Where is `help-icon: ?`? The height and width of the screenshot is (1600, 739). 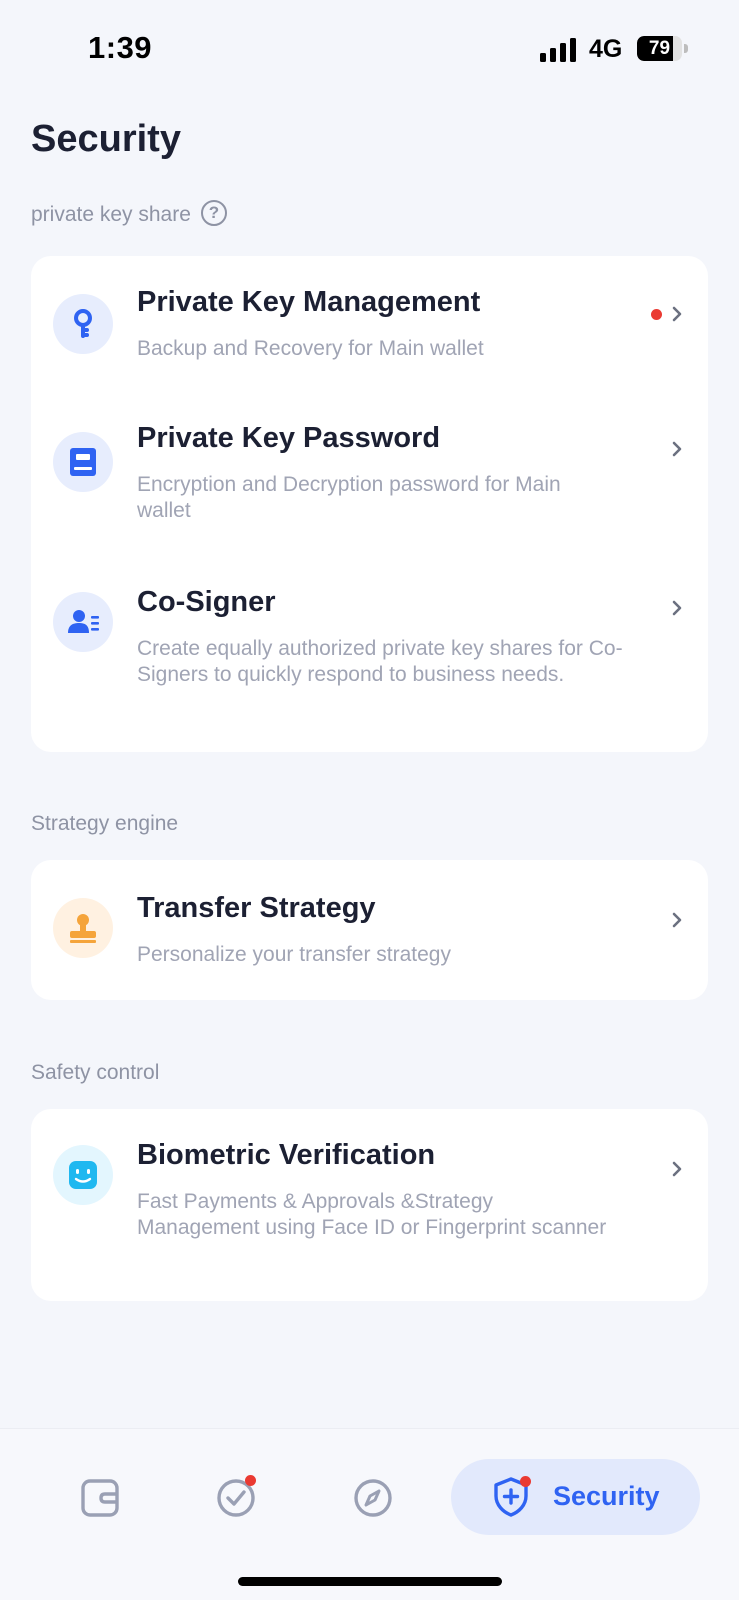
help-icon: ? is located at coordinates (213, 213).